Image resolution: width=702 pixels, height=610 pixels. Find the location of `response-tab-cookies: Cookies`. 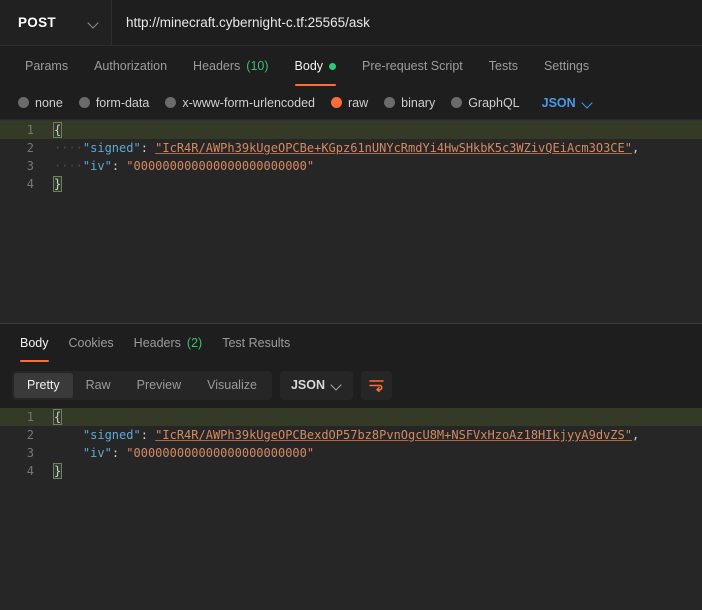

response-tab-cookies: Cookies is located at coordinates (91, 343).